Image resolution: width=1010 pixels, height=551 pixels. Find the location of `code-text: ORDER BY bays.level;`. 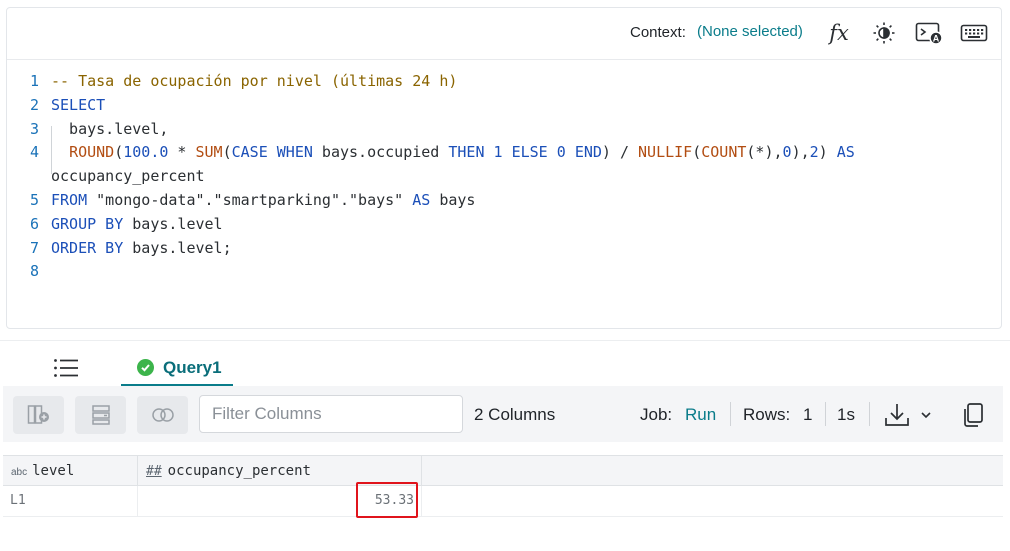

code-text: ORDER BY bays.level; is located at coordinates (141, 249).